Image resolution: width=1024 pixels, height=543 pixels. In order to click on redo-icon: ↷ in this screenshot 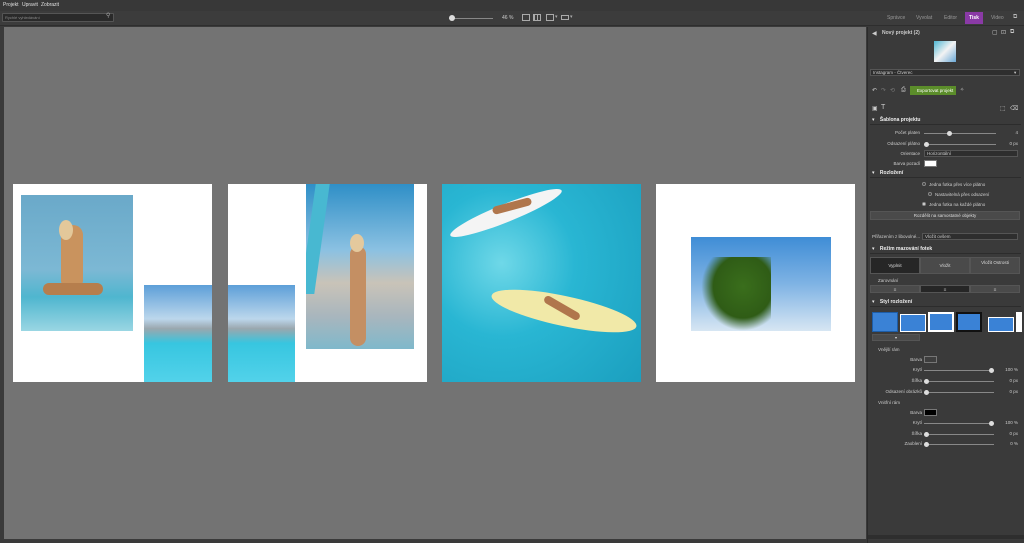, I will do `click(883, 90)`.